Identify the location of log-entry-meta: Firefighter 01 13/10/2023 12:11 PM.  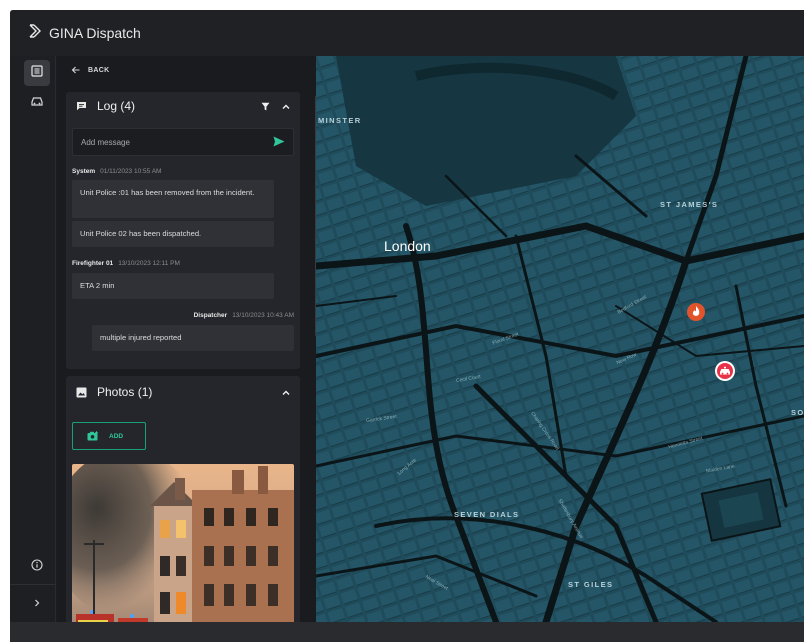
(126, 263).